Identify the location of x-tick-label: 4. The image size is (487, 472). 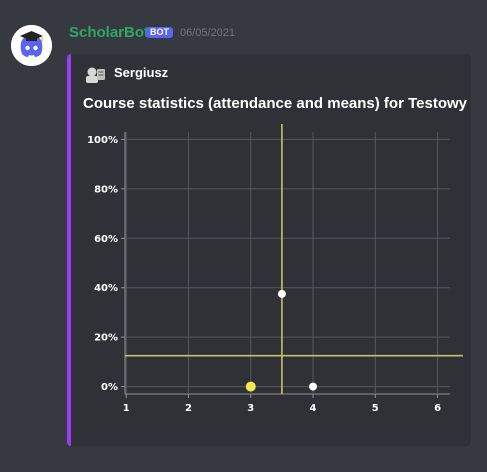
(313, 408).